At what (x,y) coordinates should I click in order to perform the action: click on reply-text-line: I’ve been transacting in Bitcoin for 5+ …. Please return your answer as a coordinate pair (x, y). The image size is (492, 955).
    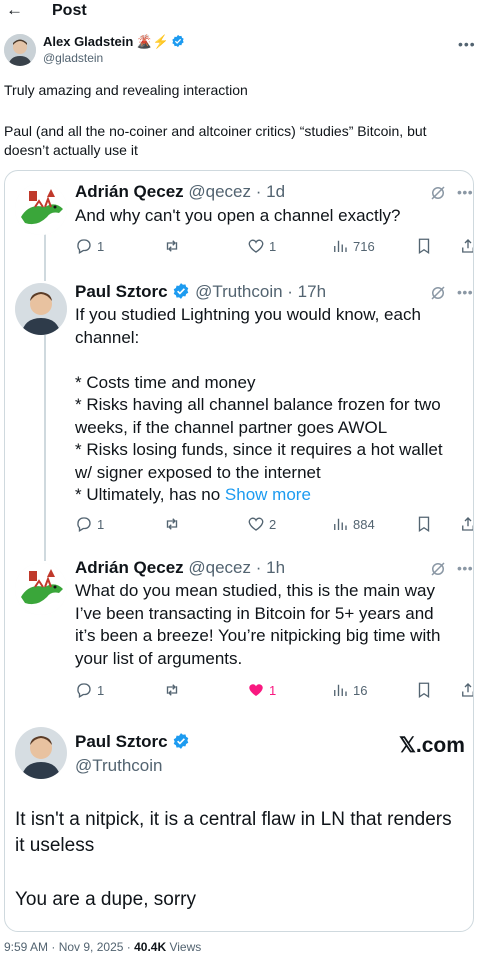
    Looking at the image, I should click on (254, 613).